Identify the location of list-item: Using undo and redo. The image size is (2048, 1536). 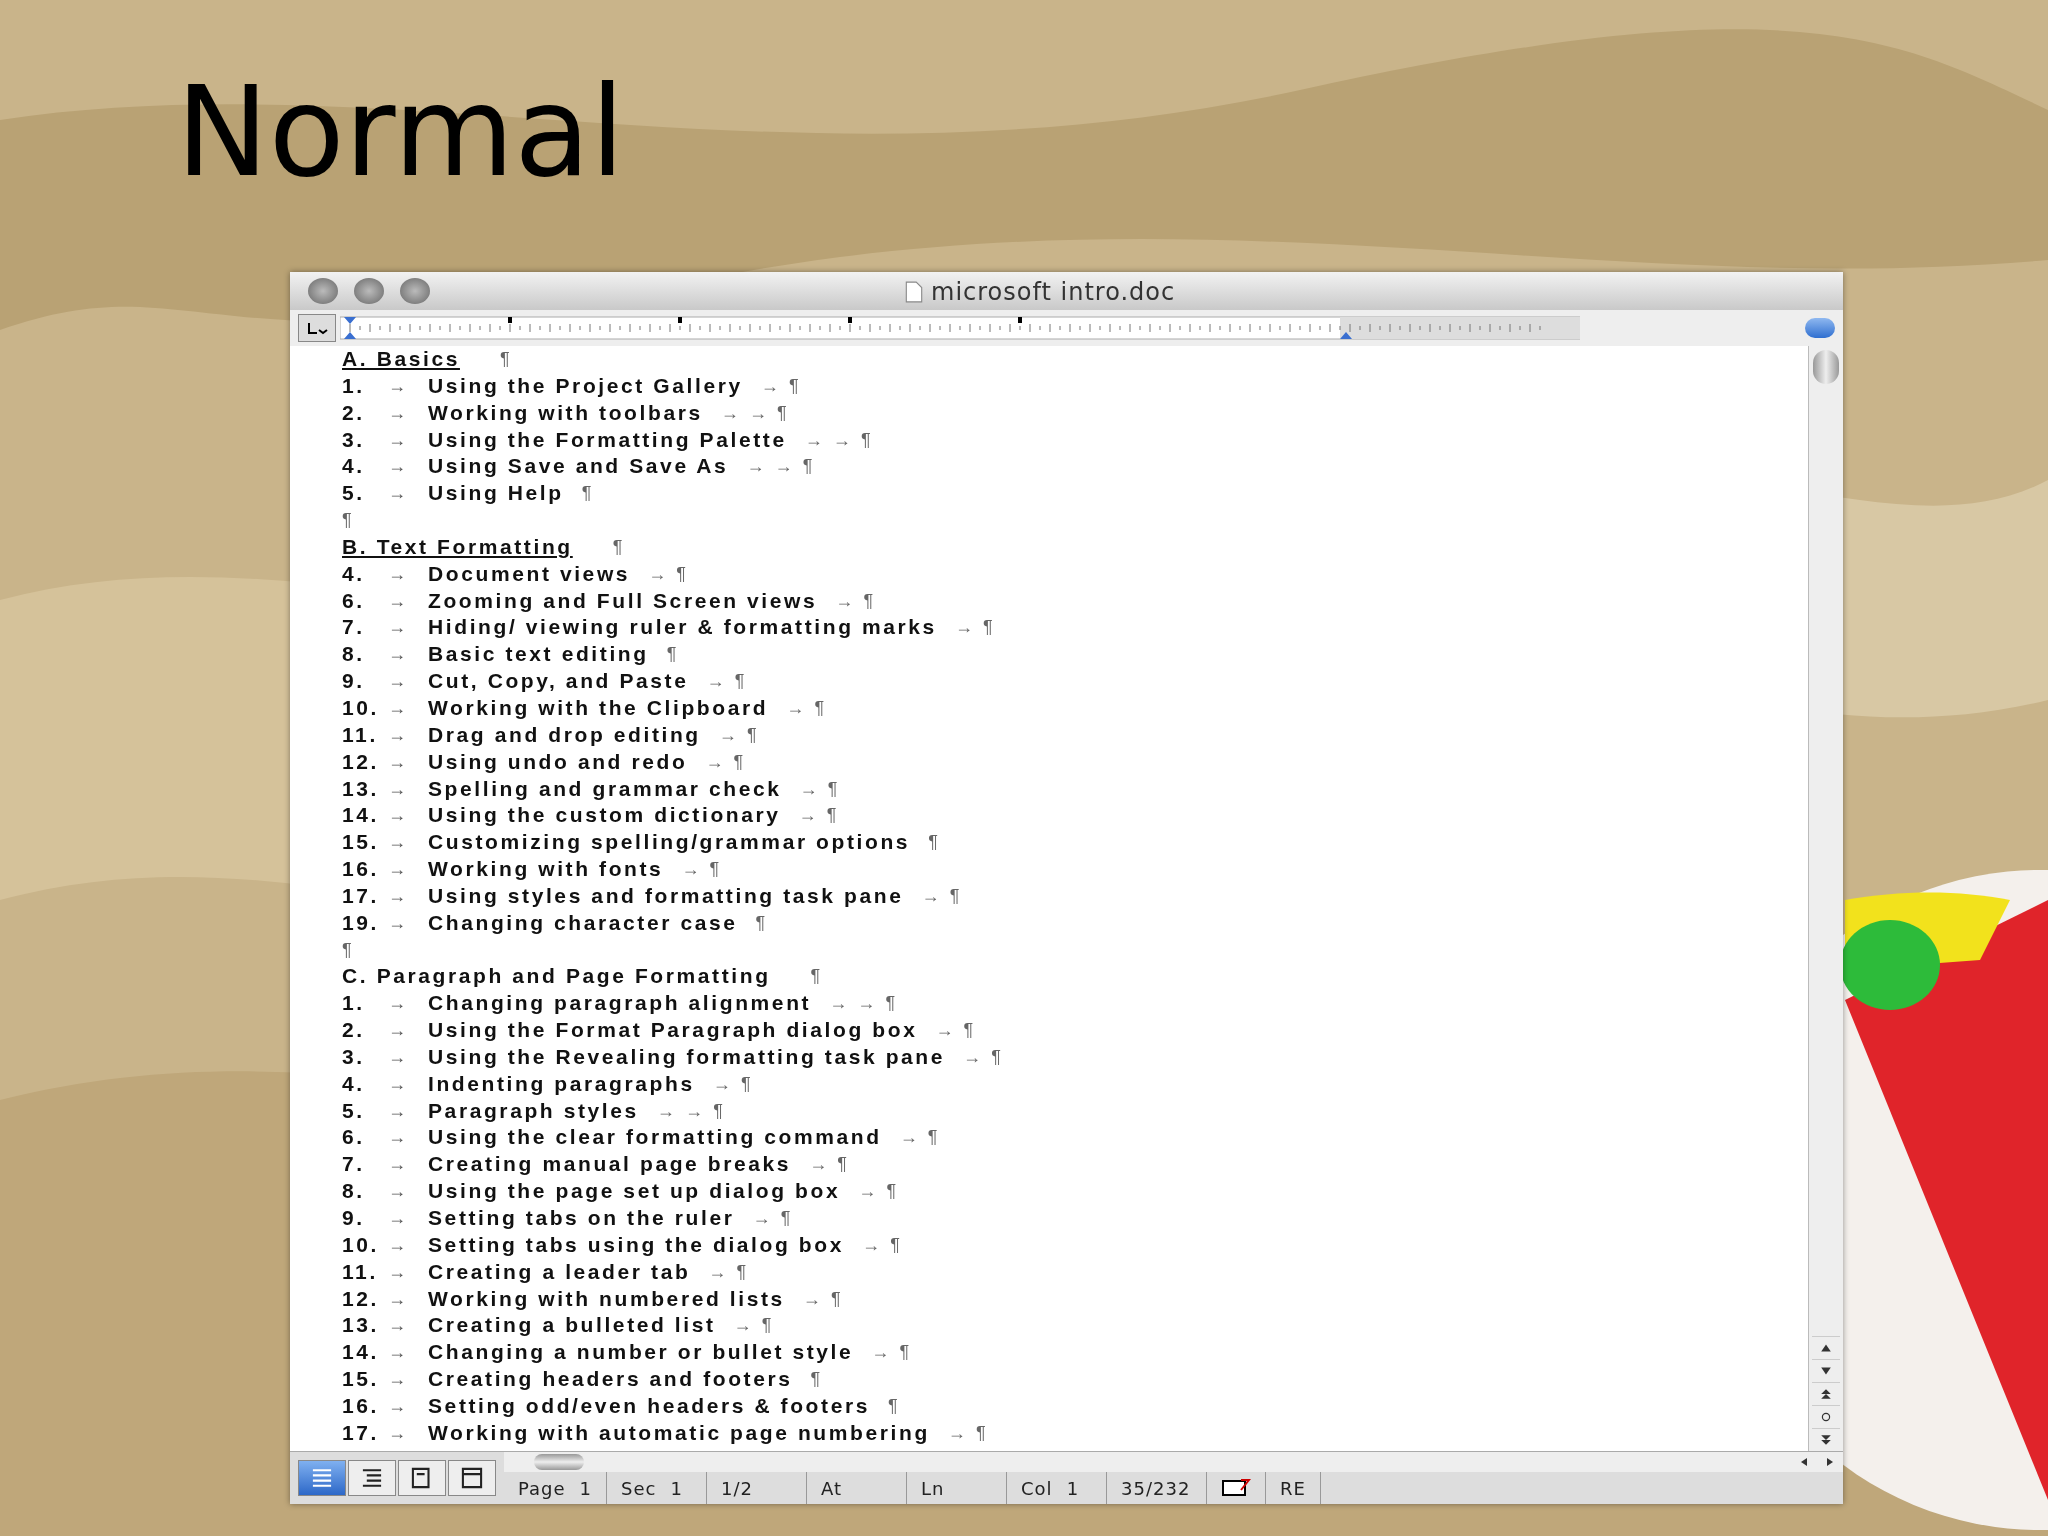
(558, 761).